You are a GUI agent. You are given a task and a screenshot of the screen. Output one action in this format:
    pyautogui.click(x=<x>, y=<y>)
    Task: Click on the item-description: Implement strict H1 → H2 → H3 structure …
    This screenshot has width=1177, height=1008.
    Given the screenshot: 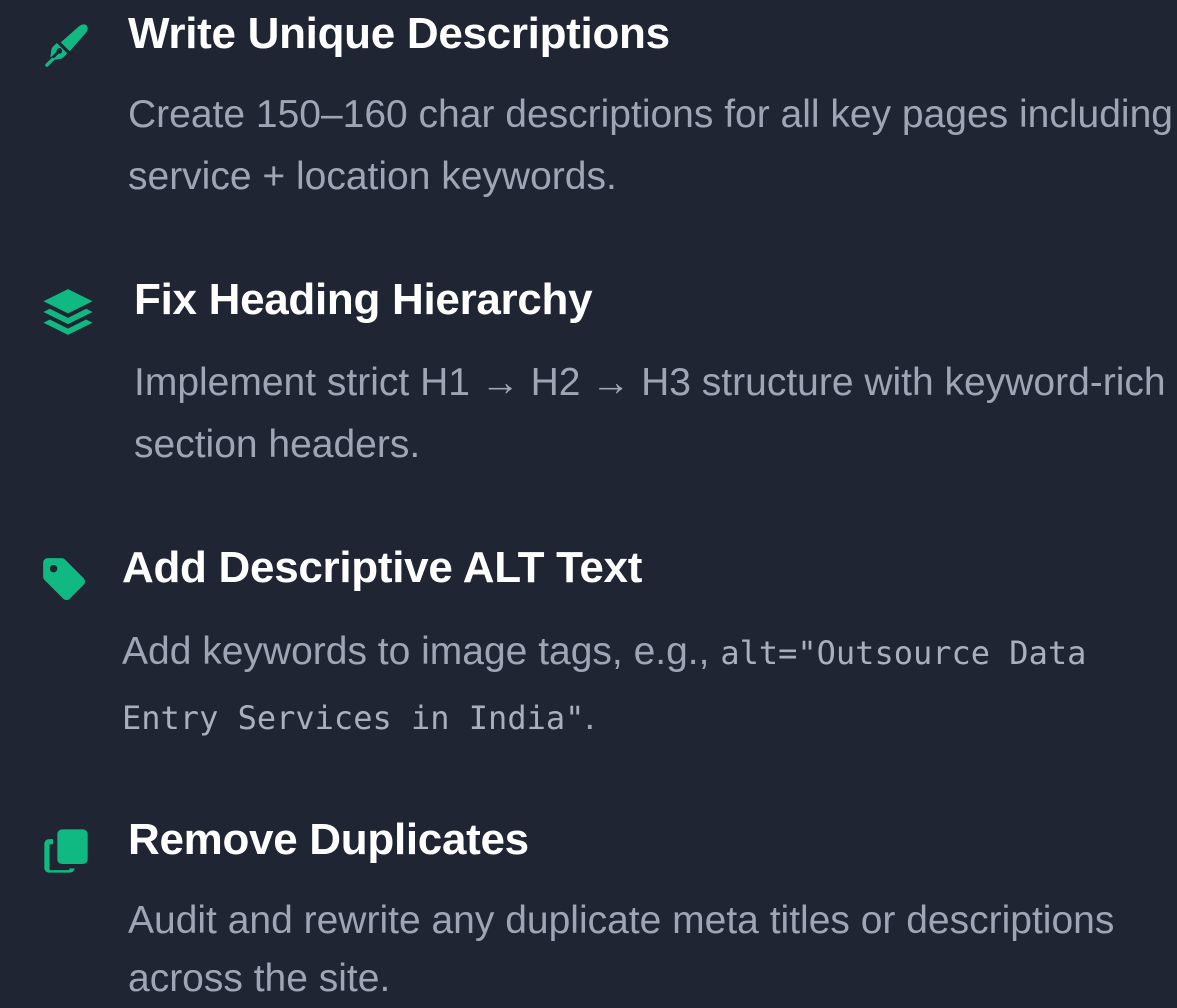 What is the action you would take?
    pyautogui.click(x=650, y=413)
    